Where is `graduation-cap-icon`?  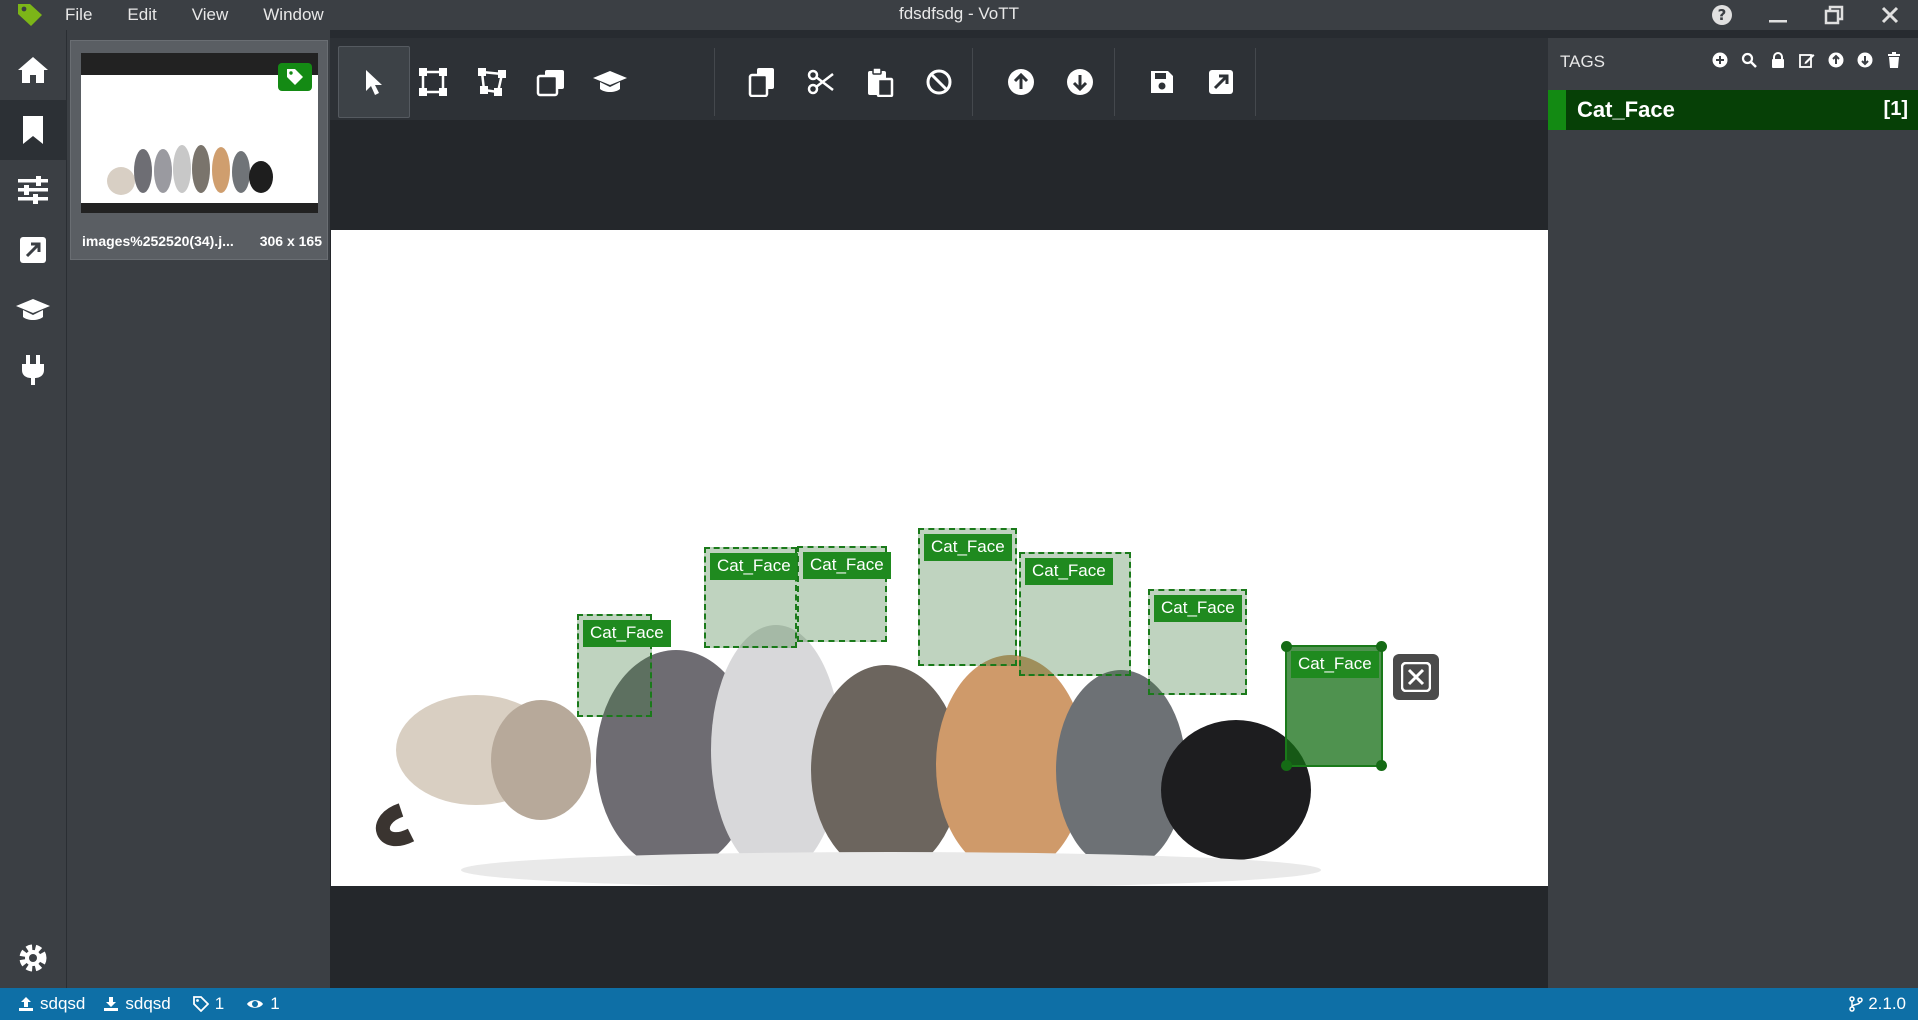
graduation-cap-icon is located at coordinates (33, 309).